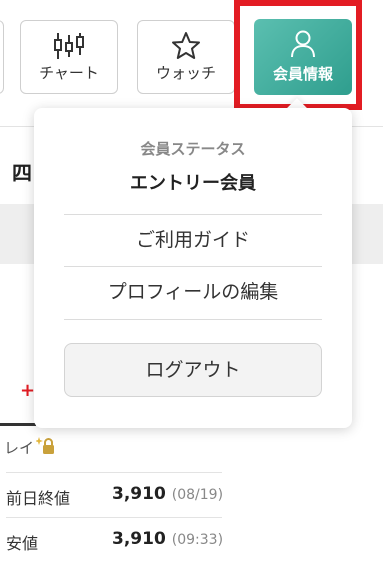  Describe the element at coordinates (167, 539) in the screenshot. I see `price-row-value: 3,910 (09:33)` at that location.